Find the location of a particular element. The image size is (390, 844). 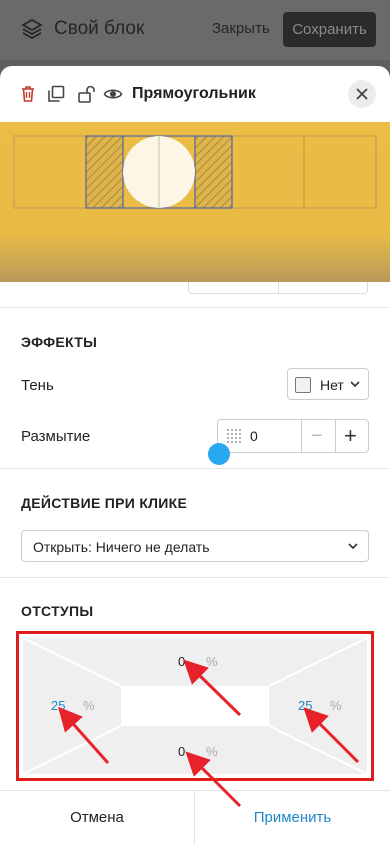

effects-title: ЭФФЕКТЫ is located at coordinates (59, 342).